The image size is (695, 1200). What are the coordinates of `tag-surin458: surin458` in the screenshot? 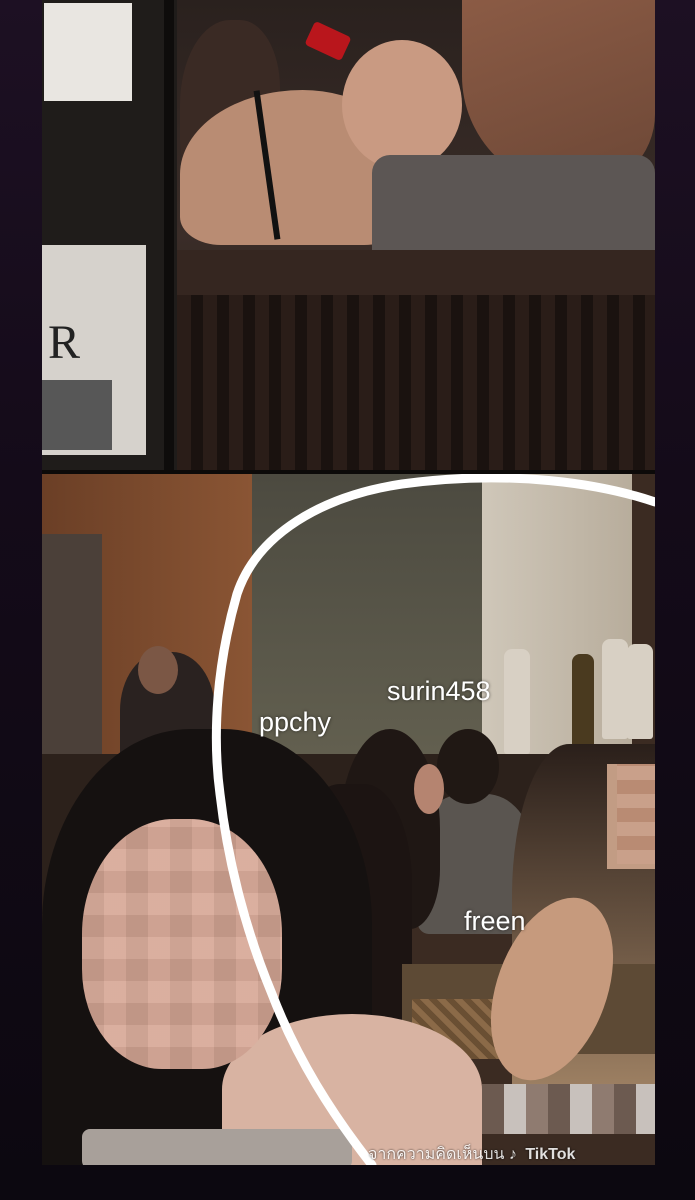 It's located at (439, 691).